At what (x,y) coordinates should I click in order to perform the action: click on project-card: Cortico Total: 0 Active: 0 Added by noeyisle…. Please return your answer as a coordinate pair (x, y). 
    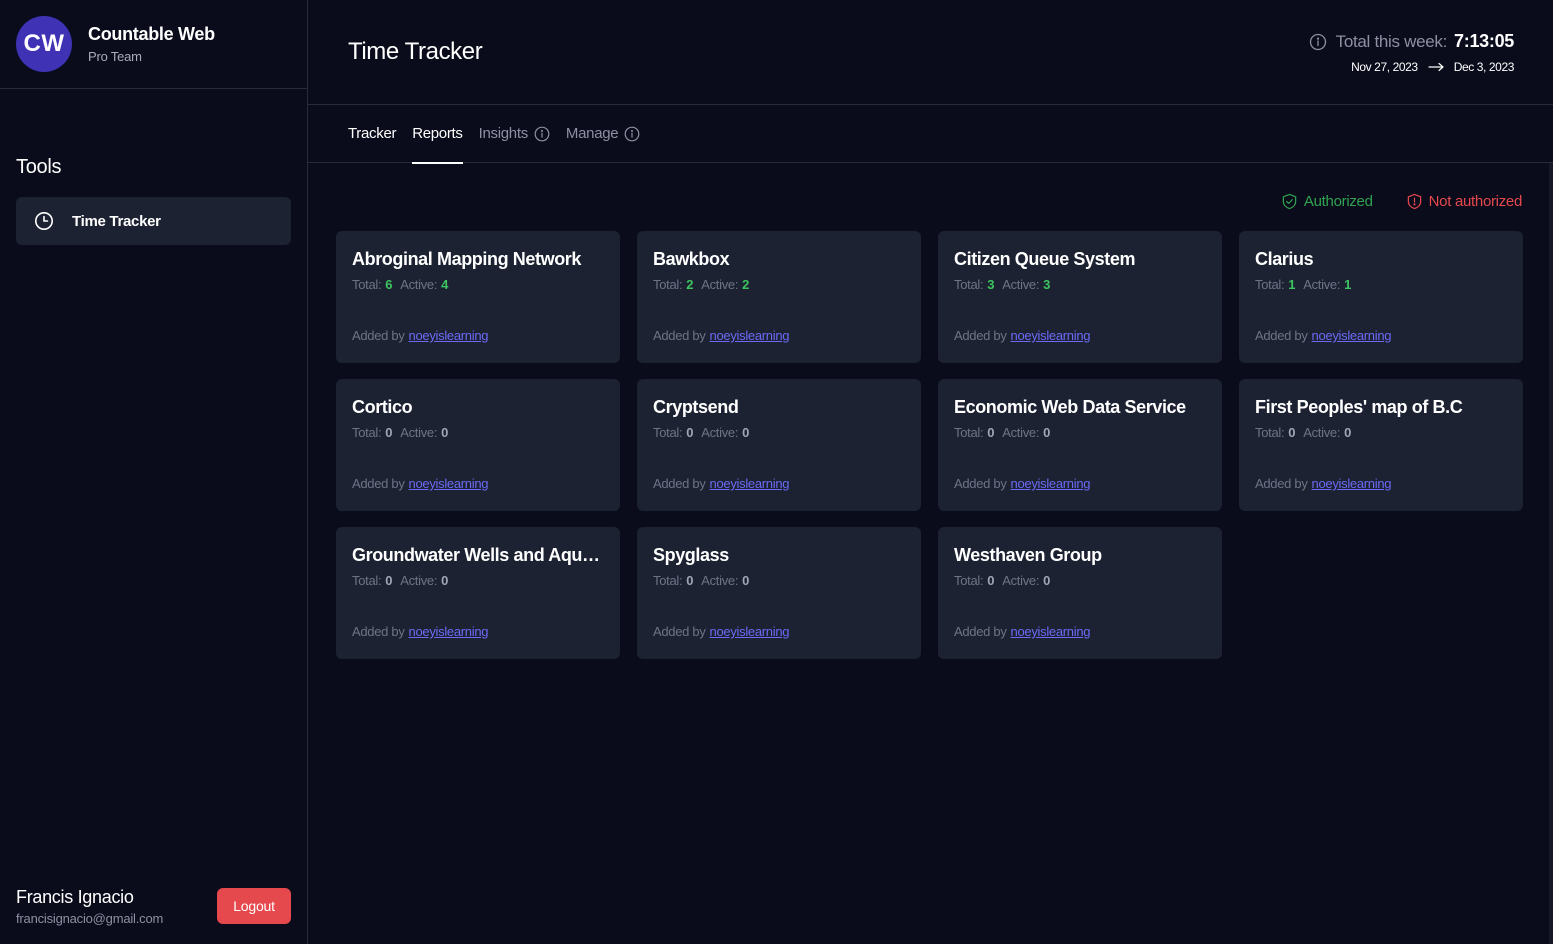
    Looking at the image, I should click on (478, 445).